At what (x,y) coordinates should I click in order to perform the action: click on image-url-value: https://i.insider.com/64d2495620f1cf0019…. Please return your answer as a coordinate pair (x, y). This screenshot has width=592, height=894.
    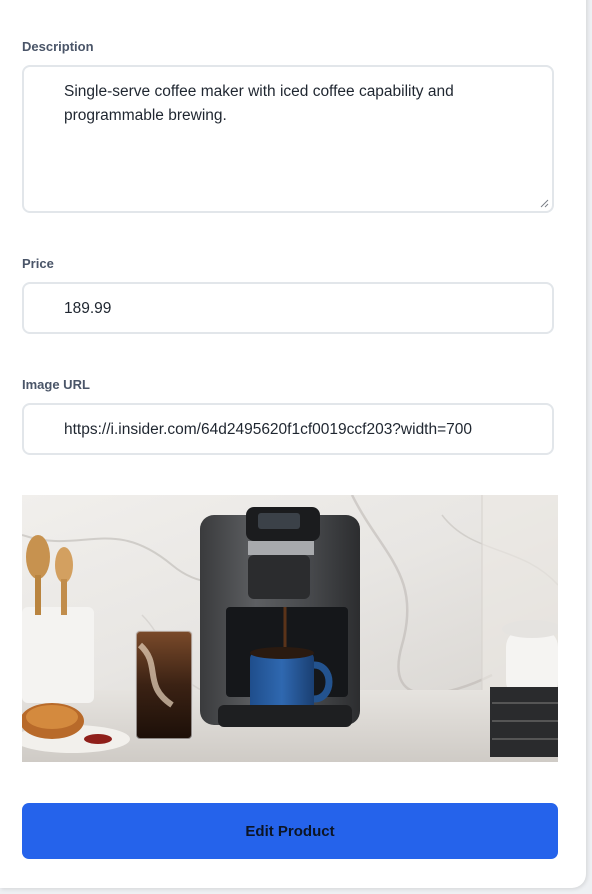
    Looking at the image, I should click on (268, 429).